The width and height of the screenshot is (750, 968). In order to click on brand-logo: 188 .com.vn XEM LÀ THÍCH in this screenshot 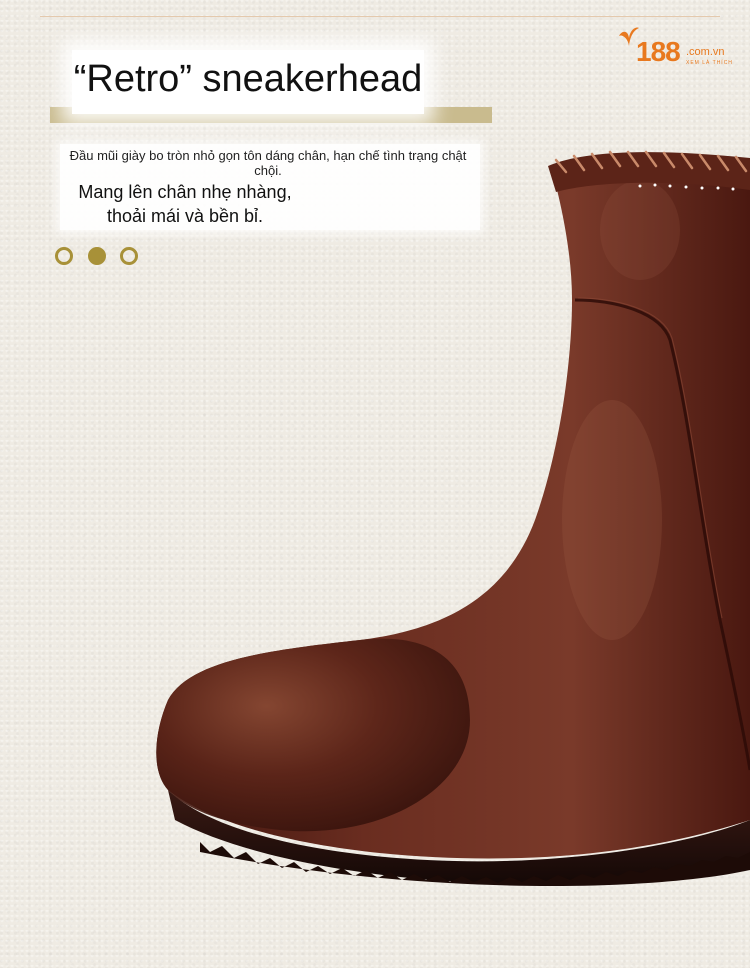, I will do `click(677, 48)`.